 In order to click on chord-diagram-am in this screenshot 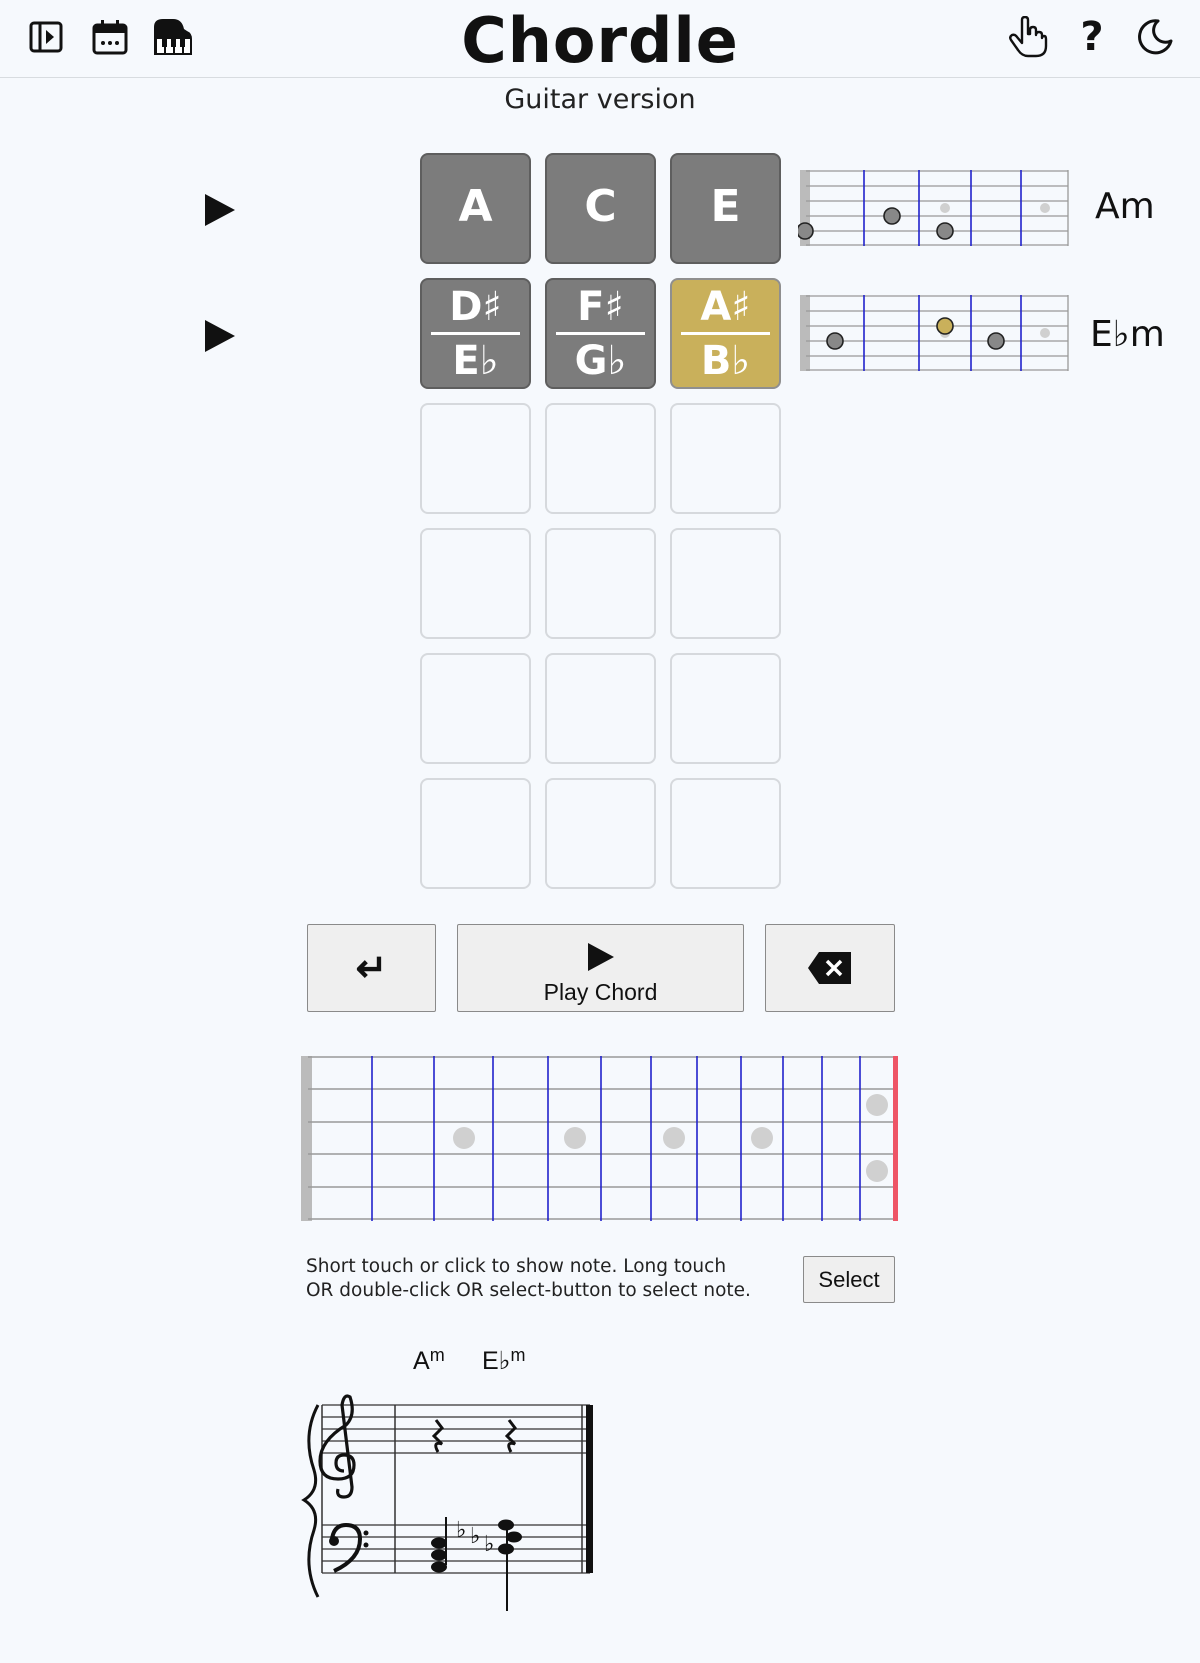, I will do `click(933, 208)`.